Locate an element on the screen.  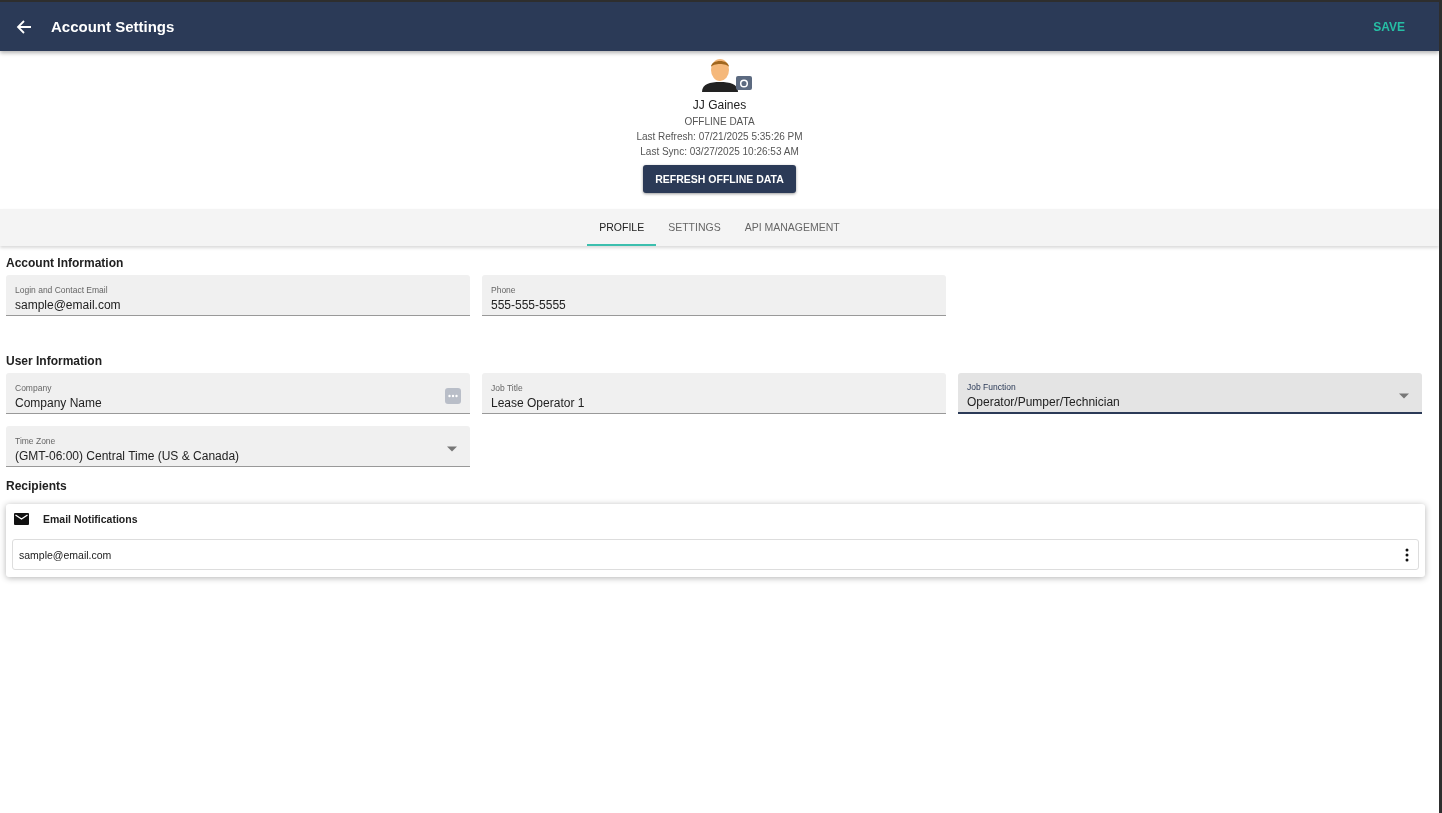
field-value: 555-555-5555 is located at coordinates (529, 304).